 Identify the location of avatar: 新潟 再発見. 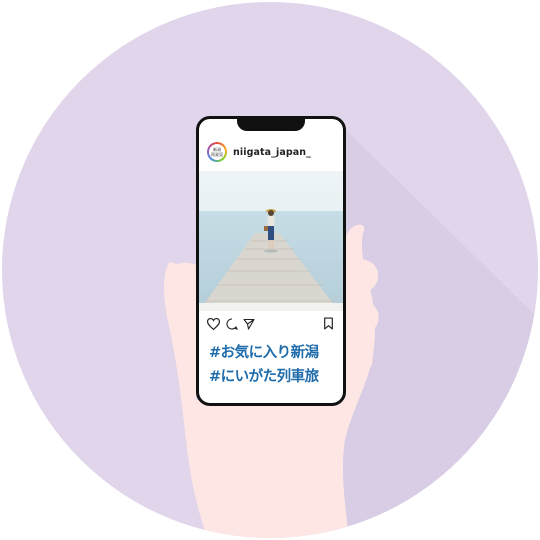
(217, 152).